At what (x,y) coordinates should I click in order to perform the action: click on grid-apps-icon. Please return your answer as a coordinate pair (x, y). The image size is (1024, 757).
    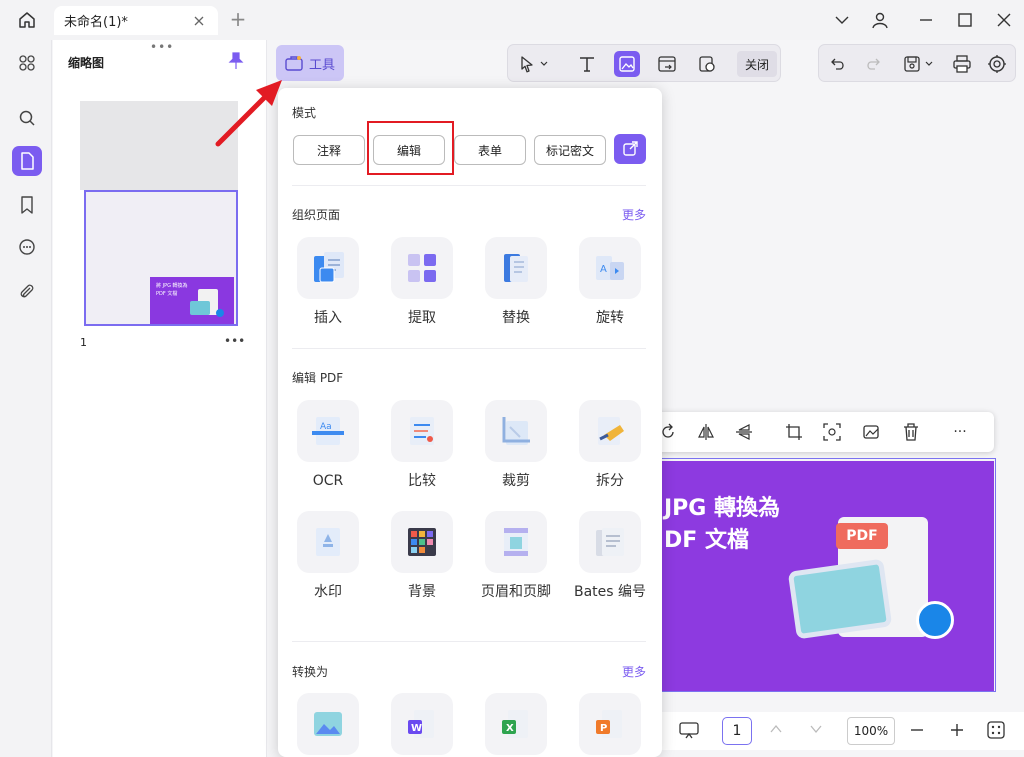
    Looking at the image, I should click on (27, 63).